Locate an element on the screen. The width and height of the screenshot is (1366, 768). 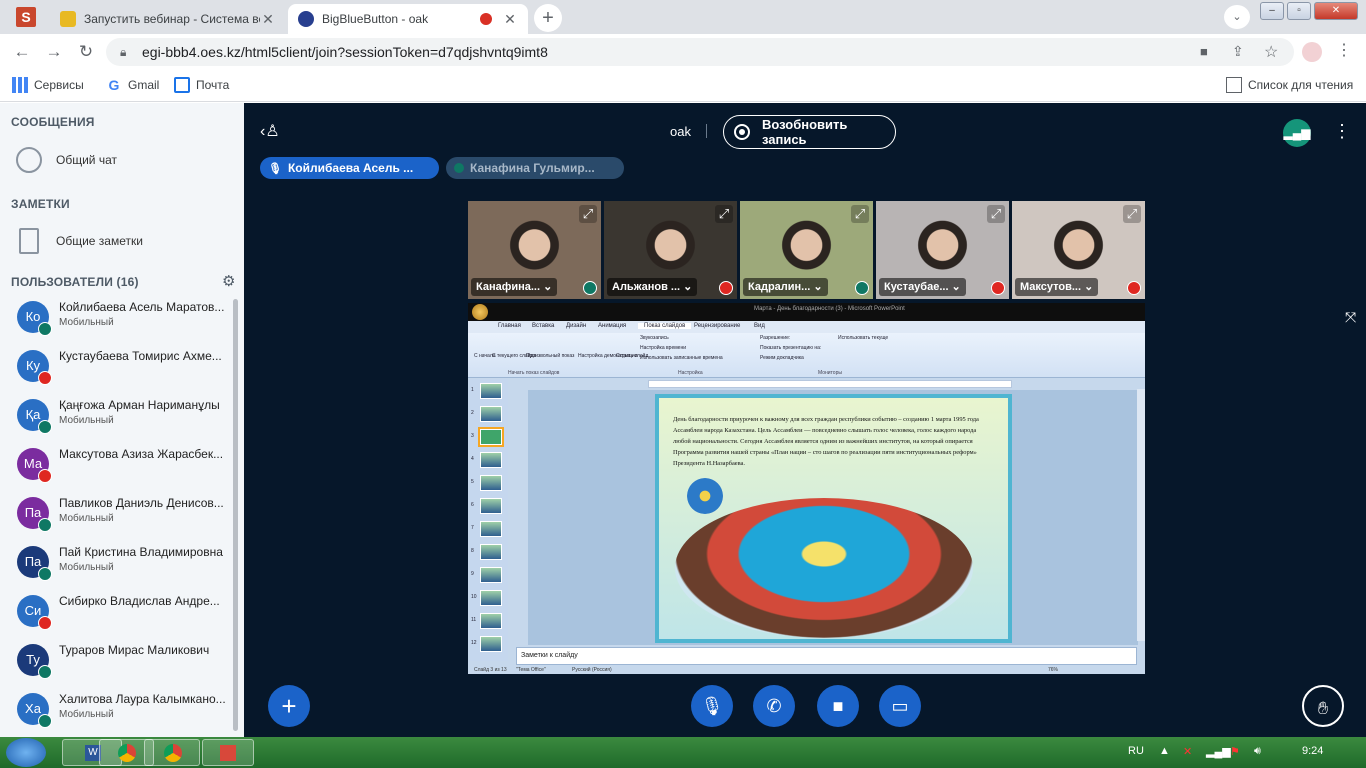
video-name: Канафина... ⌄ is located at coordinates (514, 287).